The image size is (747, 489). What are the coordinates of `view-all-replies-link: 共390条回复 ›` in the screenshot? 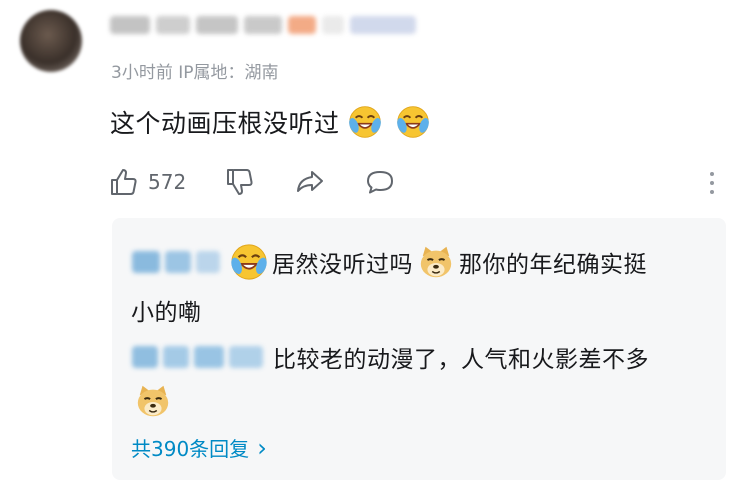 It's located at (199, 447).